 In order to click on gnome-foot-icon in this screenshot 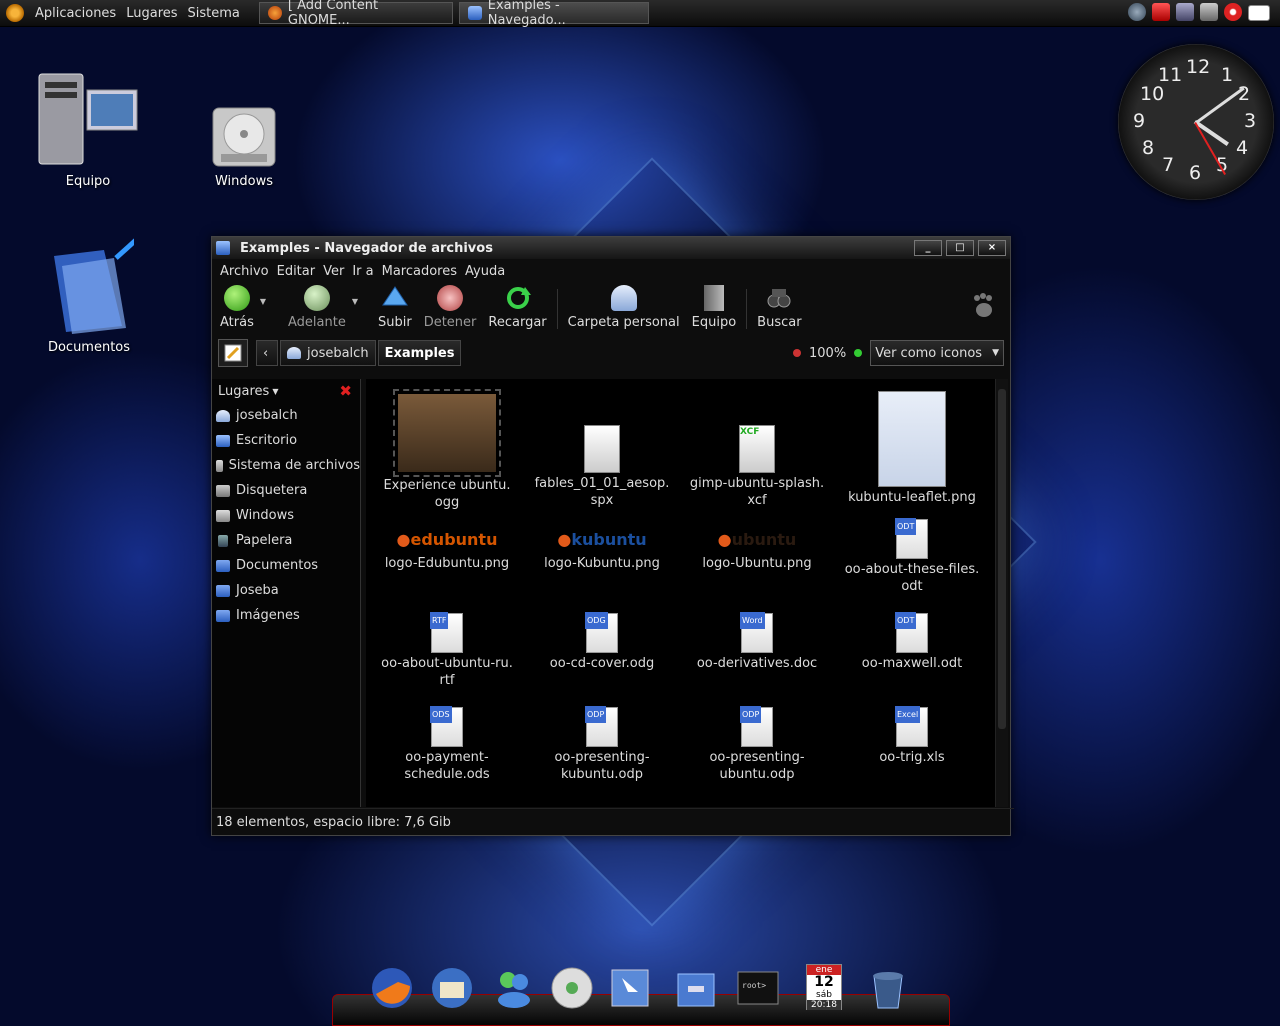, I will do `click(15, 13)`.